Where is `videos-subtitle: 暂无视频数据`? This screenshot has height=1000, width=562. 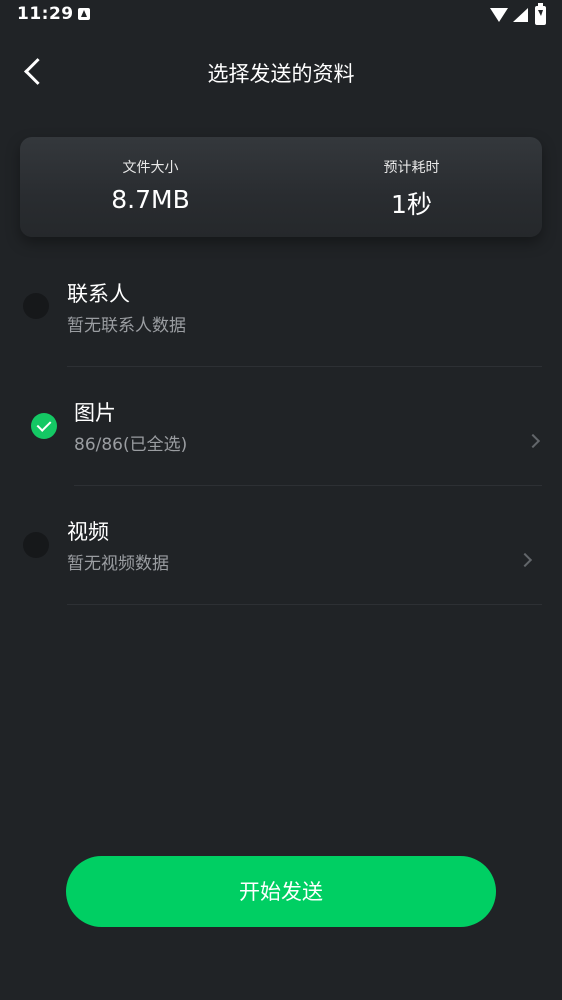
videos-subtitle: 暂无视频数据 is located at coordinates (118, 564).